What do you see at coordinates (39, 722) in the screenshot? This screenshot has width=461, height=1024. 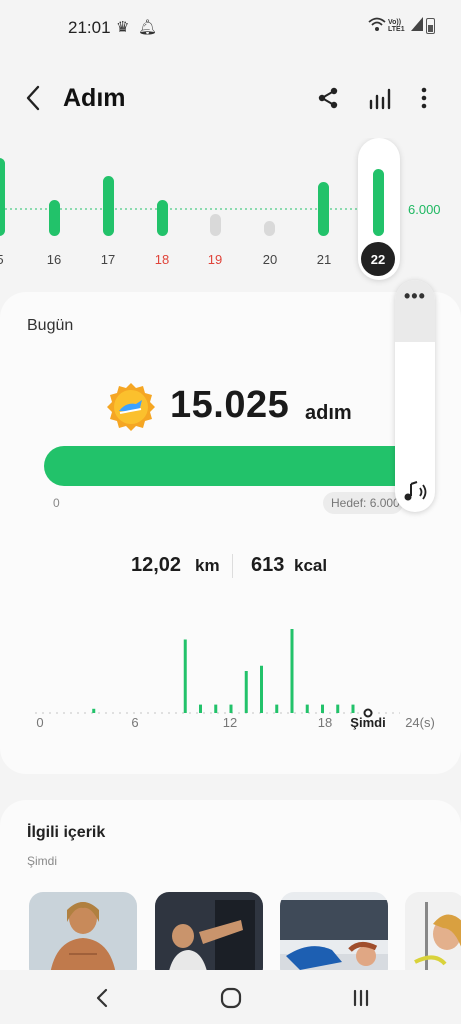 I see `hourly-x-label: 0` at bounding box center [39, 722].